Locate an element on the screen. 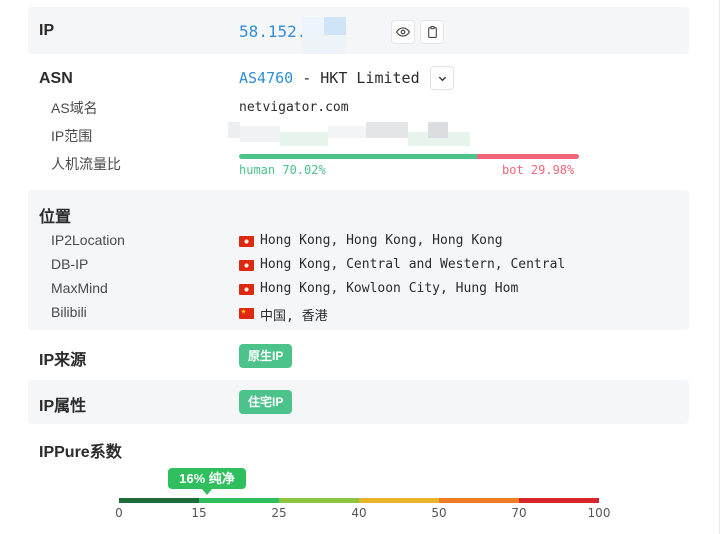 The image size is (723, 534). location-value: 中国, 香港 is located at coordinates (294, 316).